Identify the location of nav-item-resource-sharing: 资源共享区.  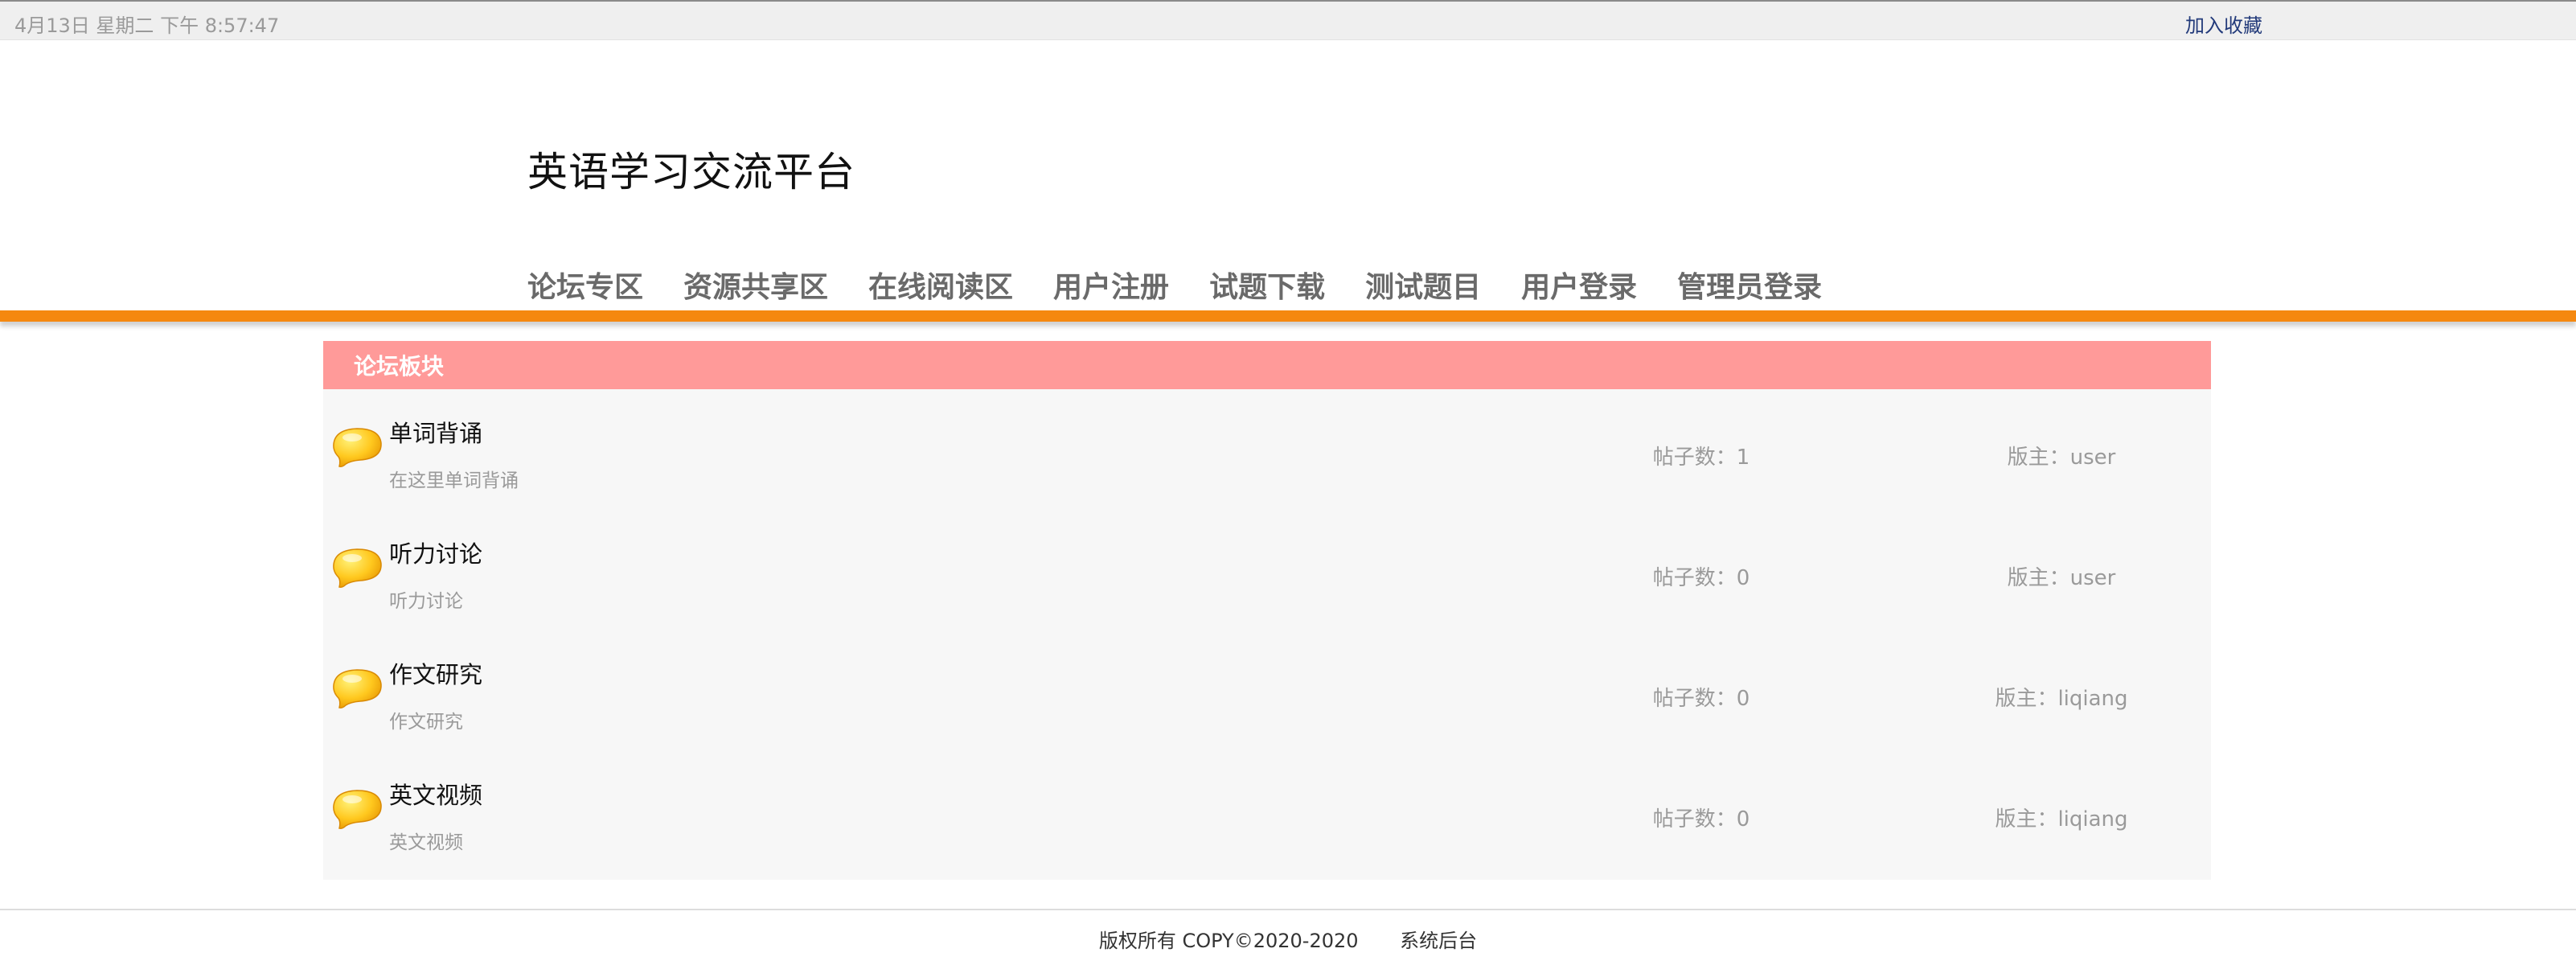
(755, 285).